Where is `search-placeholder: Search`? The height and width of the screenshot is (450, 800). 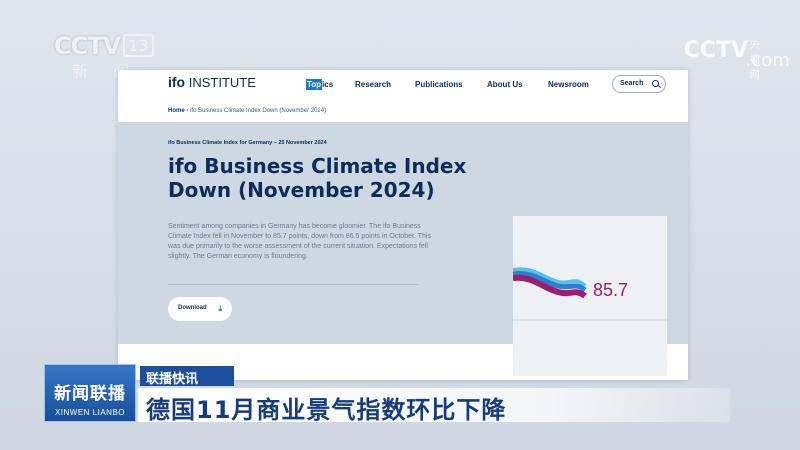 search-placeholder: Search is located at coordinates (632, 83).